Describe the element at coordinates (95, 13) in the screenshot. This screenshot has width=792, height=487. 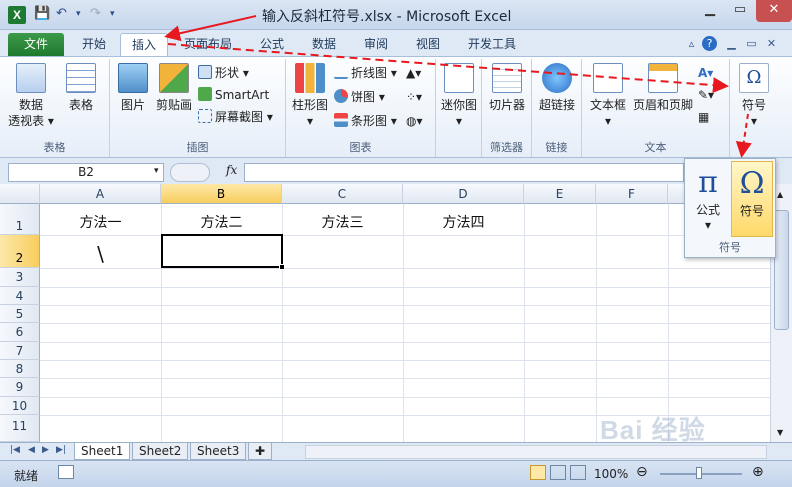
I see `redo-icon: ↷` at that location.